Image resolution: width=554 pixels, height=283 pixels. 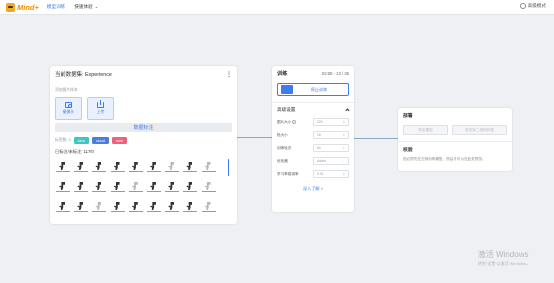 I want to click on learn-more-label: 深入了解, so click(x=311, y=188).